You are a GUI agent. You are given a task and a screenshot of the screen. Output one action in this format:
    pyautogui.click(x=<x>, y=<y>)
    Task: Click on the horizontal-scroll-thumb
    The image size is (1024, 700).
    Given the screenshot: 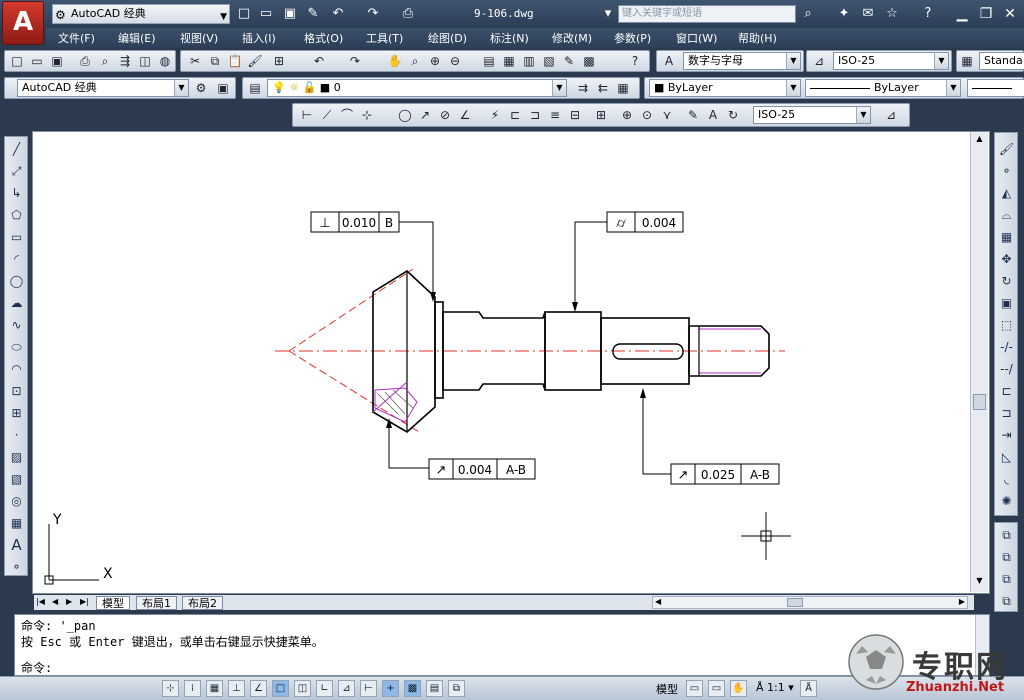 What is the action you would take?
    pyautogui.click(x=795, y=602)
    